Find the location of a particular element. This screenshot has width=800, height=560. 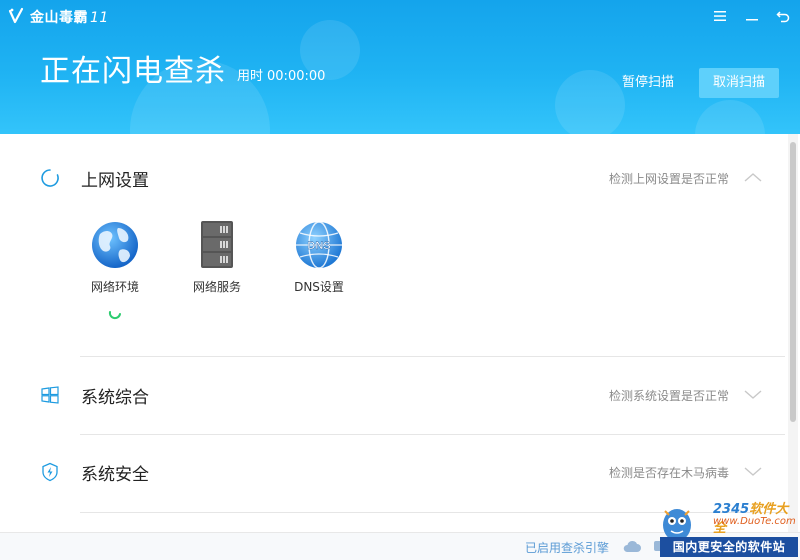

section-title: 系统安全 is located at coordinates (115, 475).